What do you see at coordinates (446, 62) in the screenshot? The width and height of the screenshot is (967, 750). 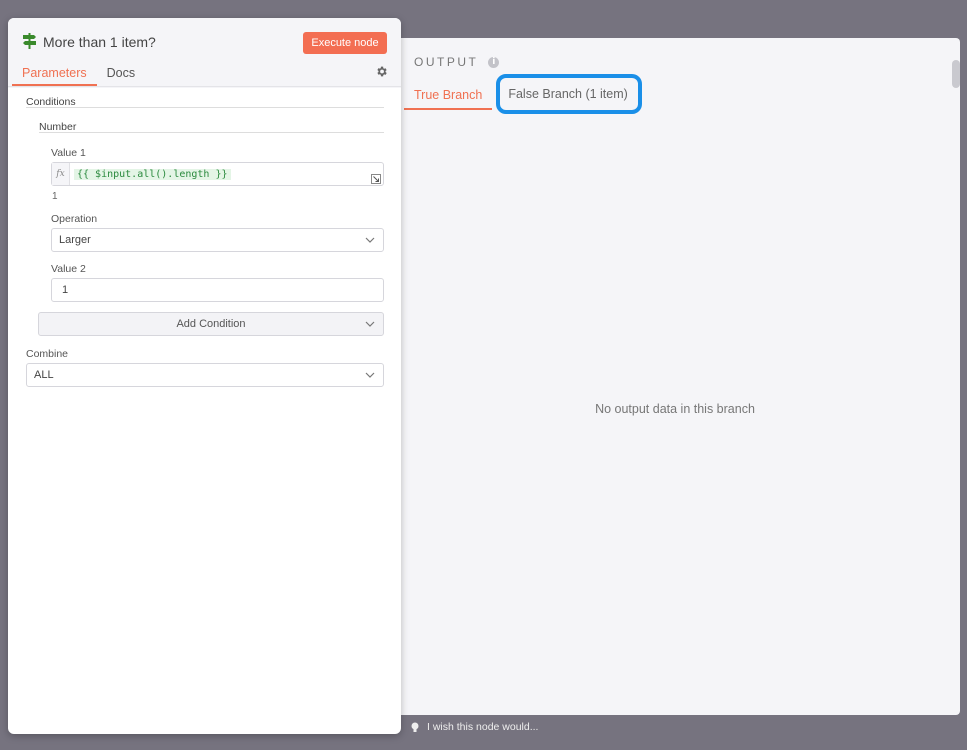 I see `output-title: OUTPUT` at bounding box center [446, 62].